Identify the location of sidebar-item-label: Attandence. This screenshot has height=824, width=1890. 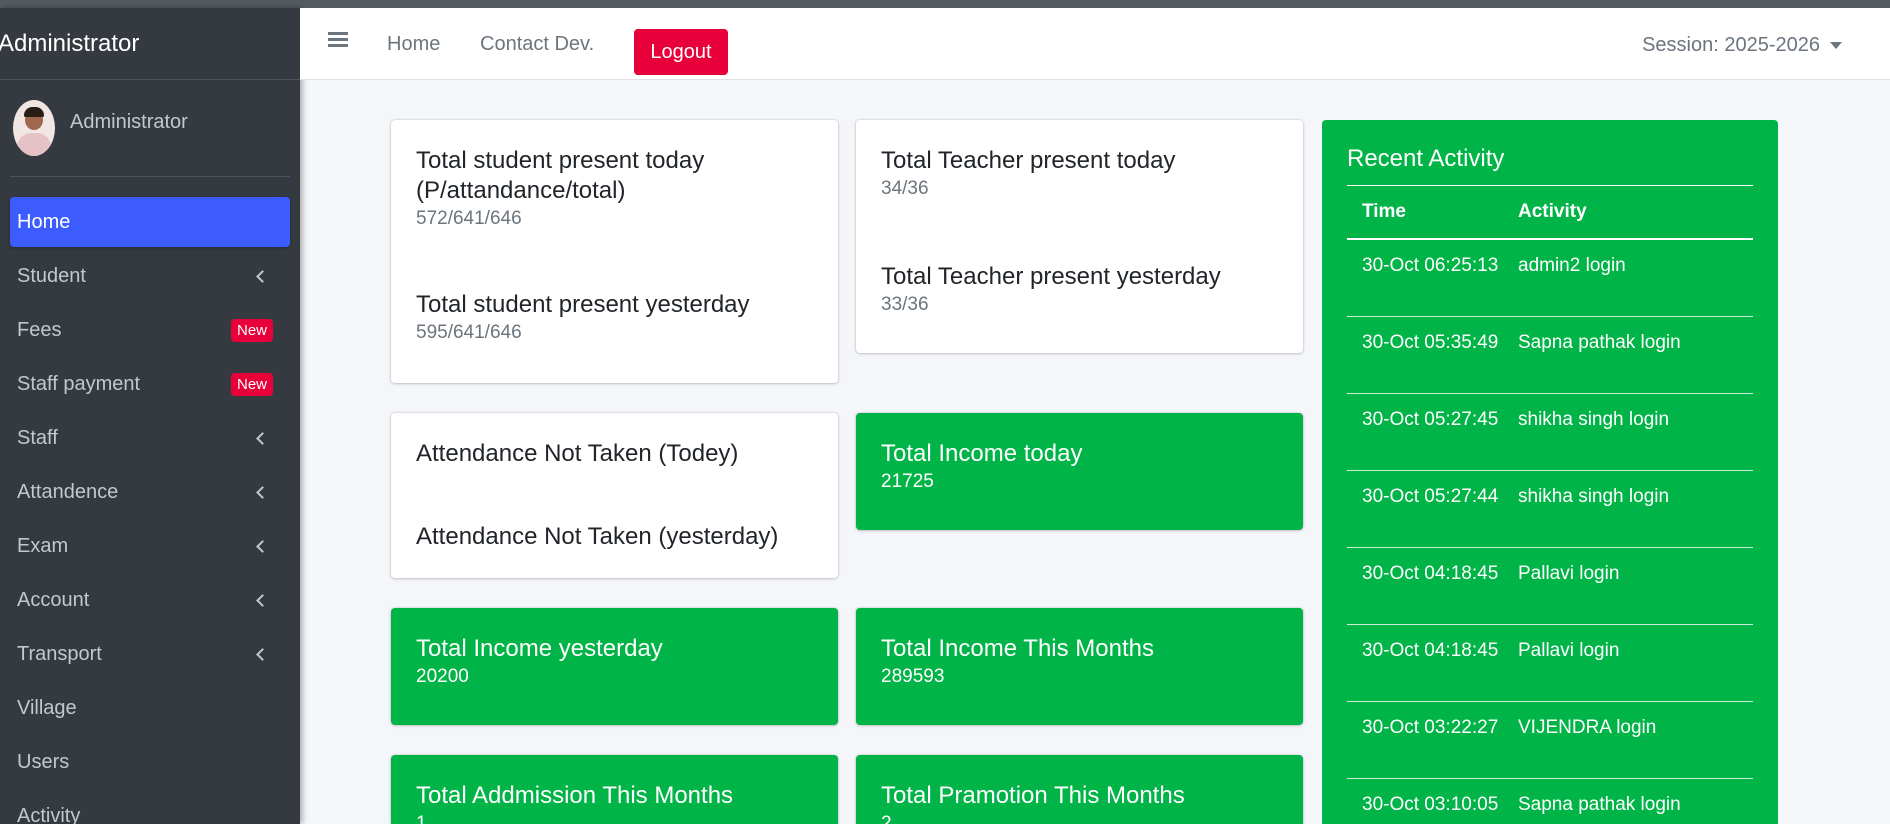
(68, 491).